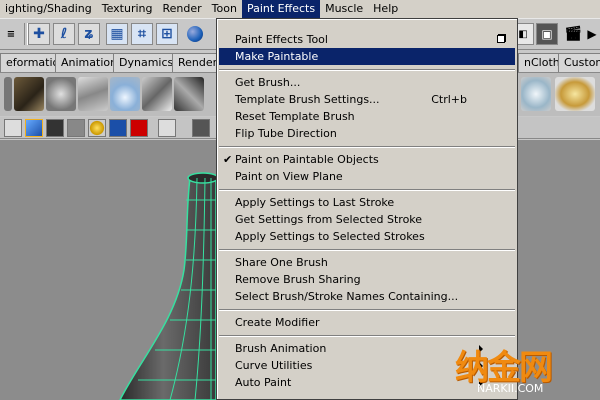  What do you see at coordinates (281, 9) in the screenshot?
I see `menu-paint-effects: Paint Effects` at bounding box center [281, 9].